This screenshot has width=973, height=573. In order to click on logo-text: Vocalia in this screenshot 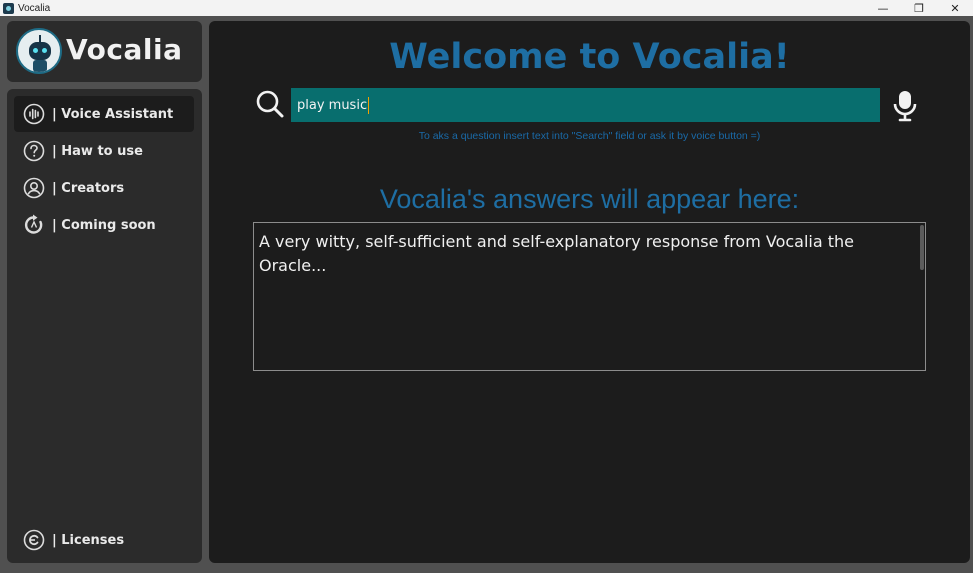, I will do `click(124, 49)`.